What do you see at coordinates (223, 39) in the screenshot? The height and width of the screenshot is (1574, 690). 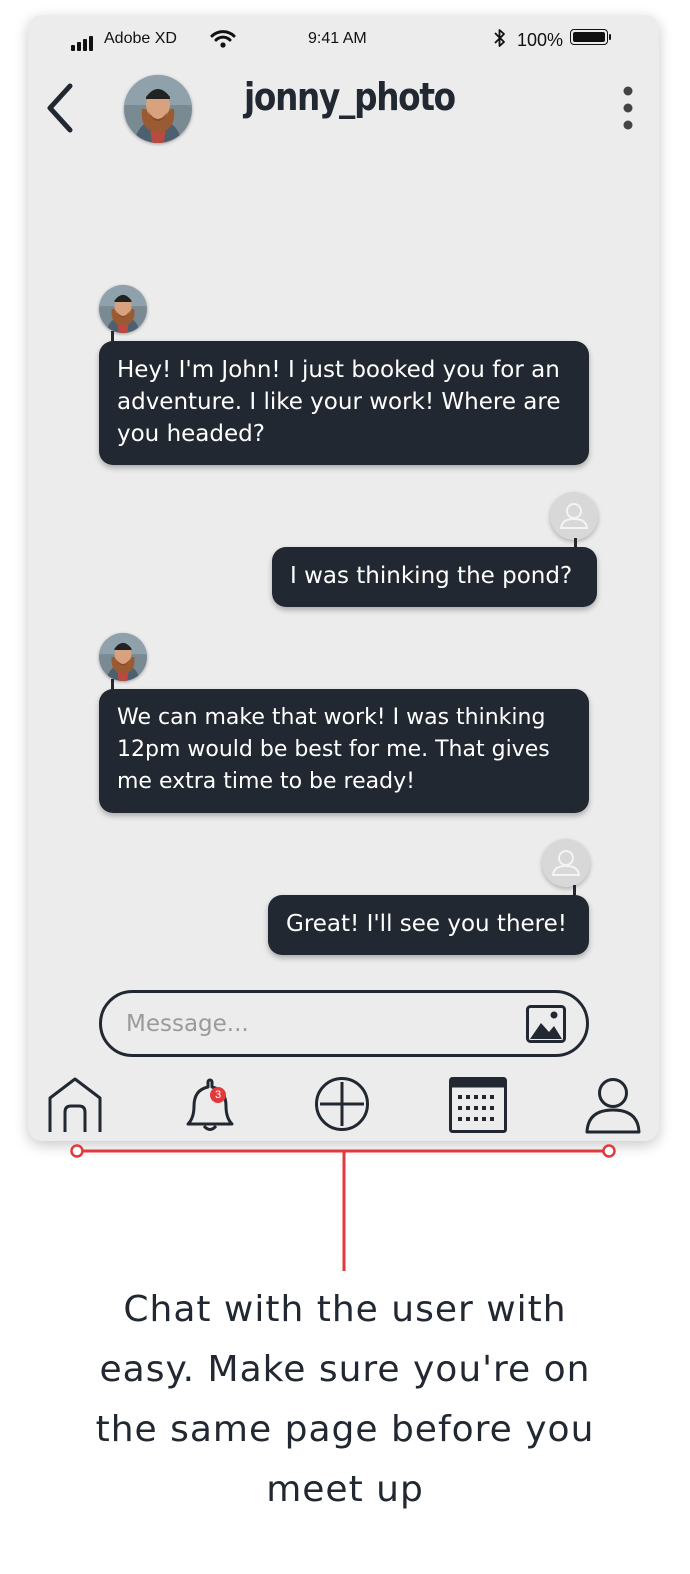 I see `wifi-icon` at bounding box center [223, 39].